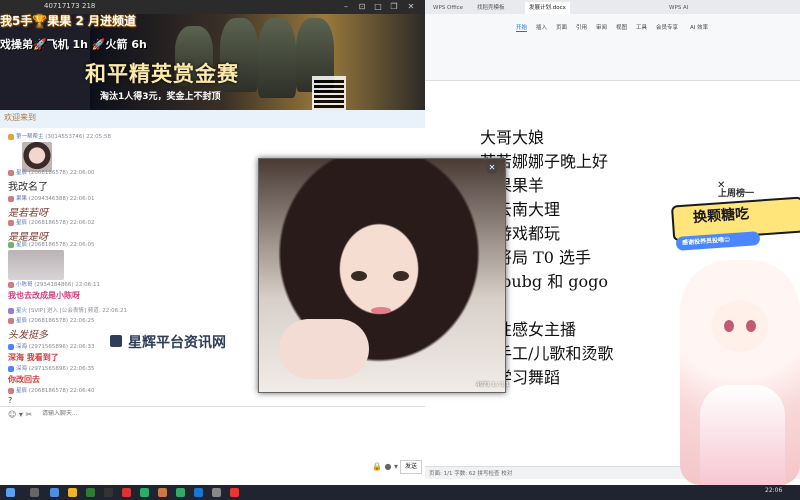 This screenshot has height=500, width=800. What do you see at coordinates (61, 369) in the screenshot?
I see `message-meta: (2971565896) 22:06:35` at bounding box center [61, 369].